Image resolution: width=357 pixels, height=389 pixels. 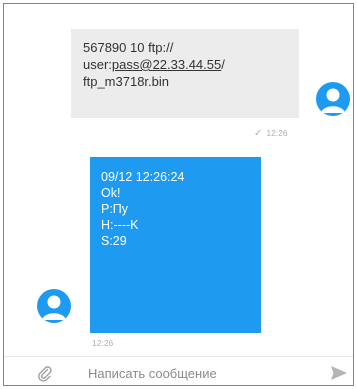 What do you see at coordinates (128, 47) in the screenshot?
I see `outgoing-message-line: 567890 10 ftp://` at bounding box center [128, 47].